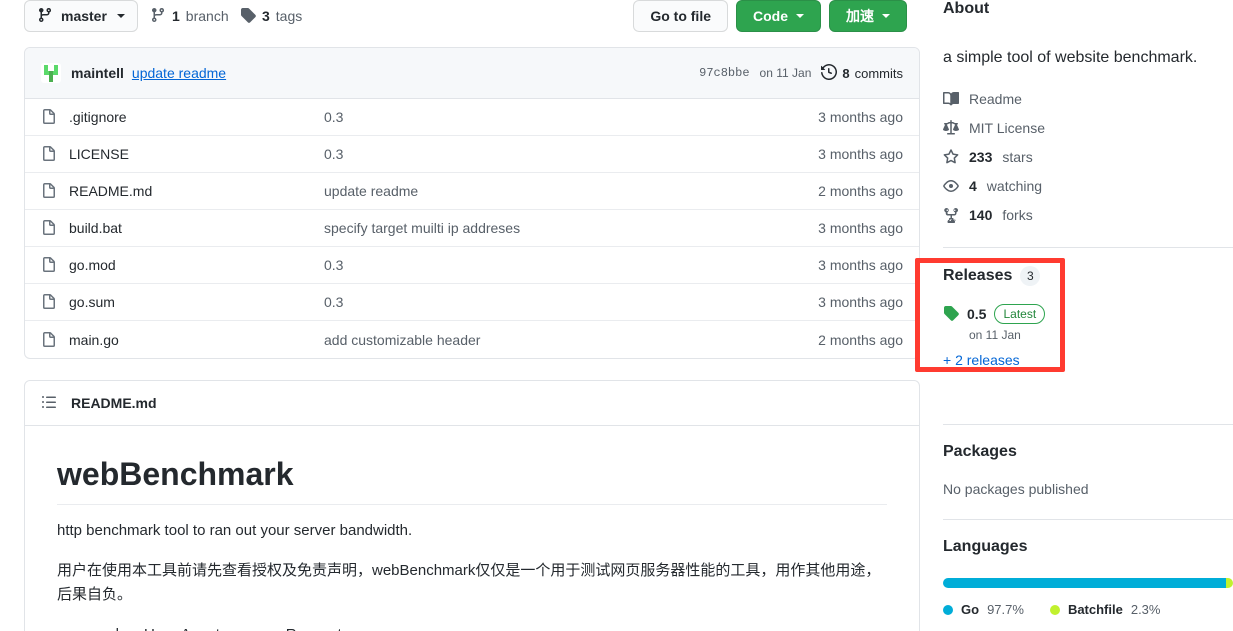 The height and width of the screenshot is (631, 1233). I want to click on file-name: .gitignore, so click(196, 117).